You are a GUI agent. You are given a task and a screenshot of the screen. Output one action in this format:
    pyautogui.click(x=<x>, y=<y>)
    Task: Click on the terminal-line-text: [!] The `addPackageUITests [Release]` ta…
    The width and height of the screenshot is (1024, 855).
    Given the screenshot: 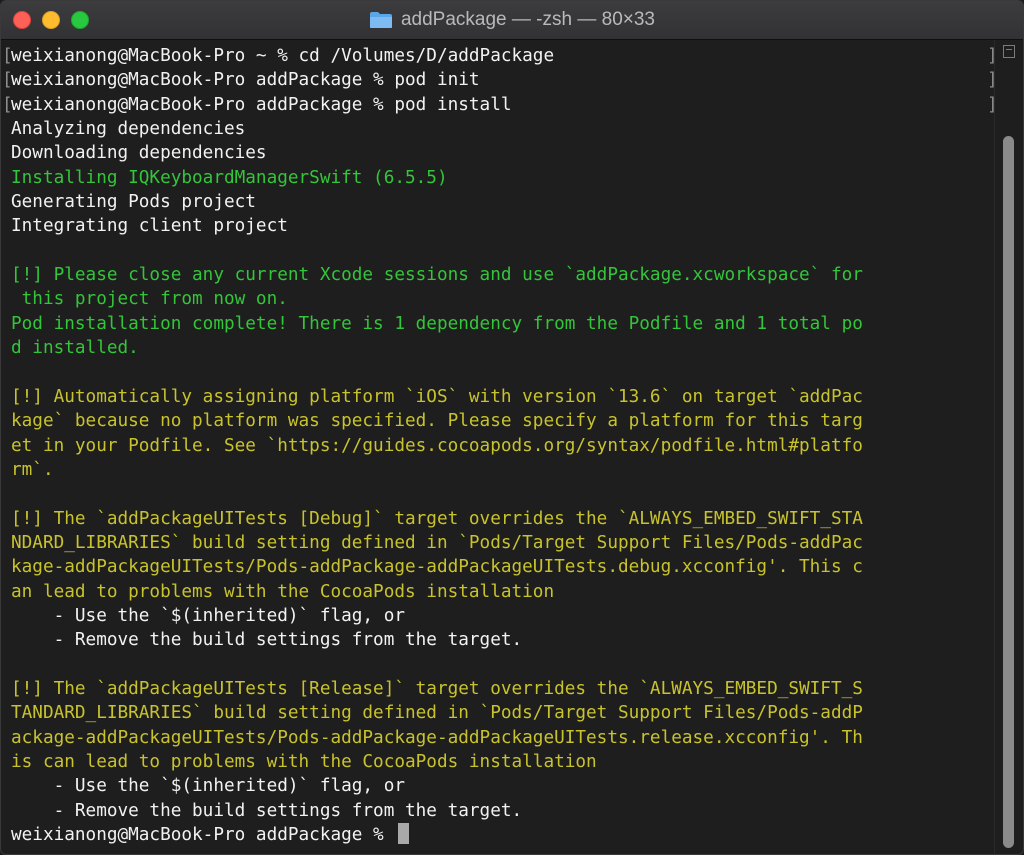 What is the action you would take?
    pyautogui.click(x=437, y=688)
    